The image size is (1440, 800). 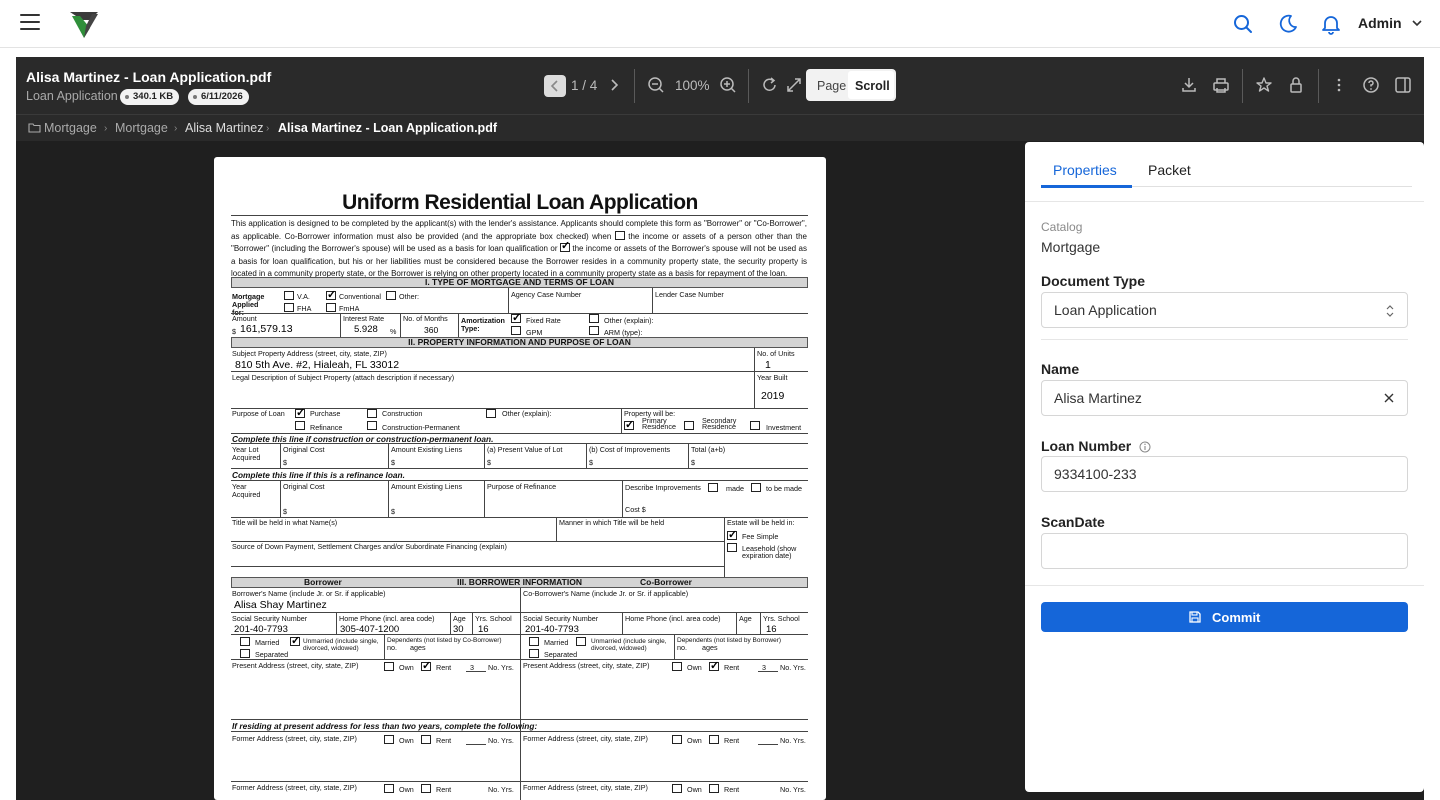 What do you see at coordinates (614, 85) in the screenshot?
I see `next-page-icon` at bounding box center [614, 85].